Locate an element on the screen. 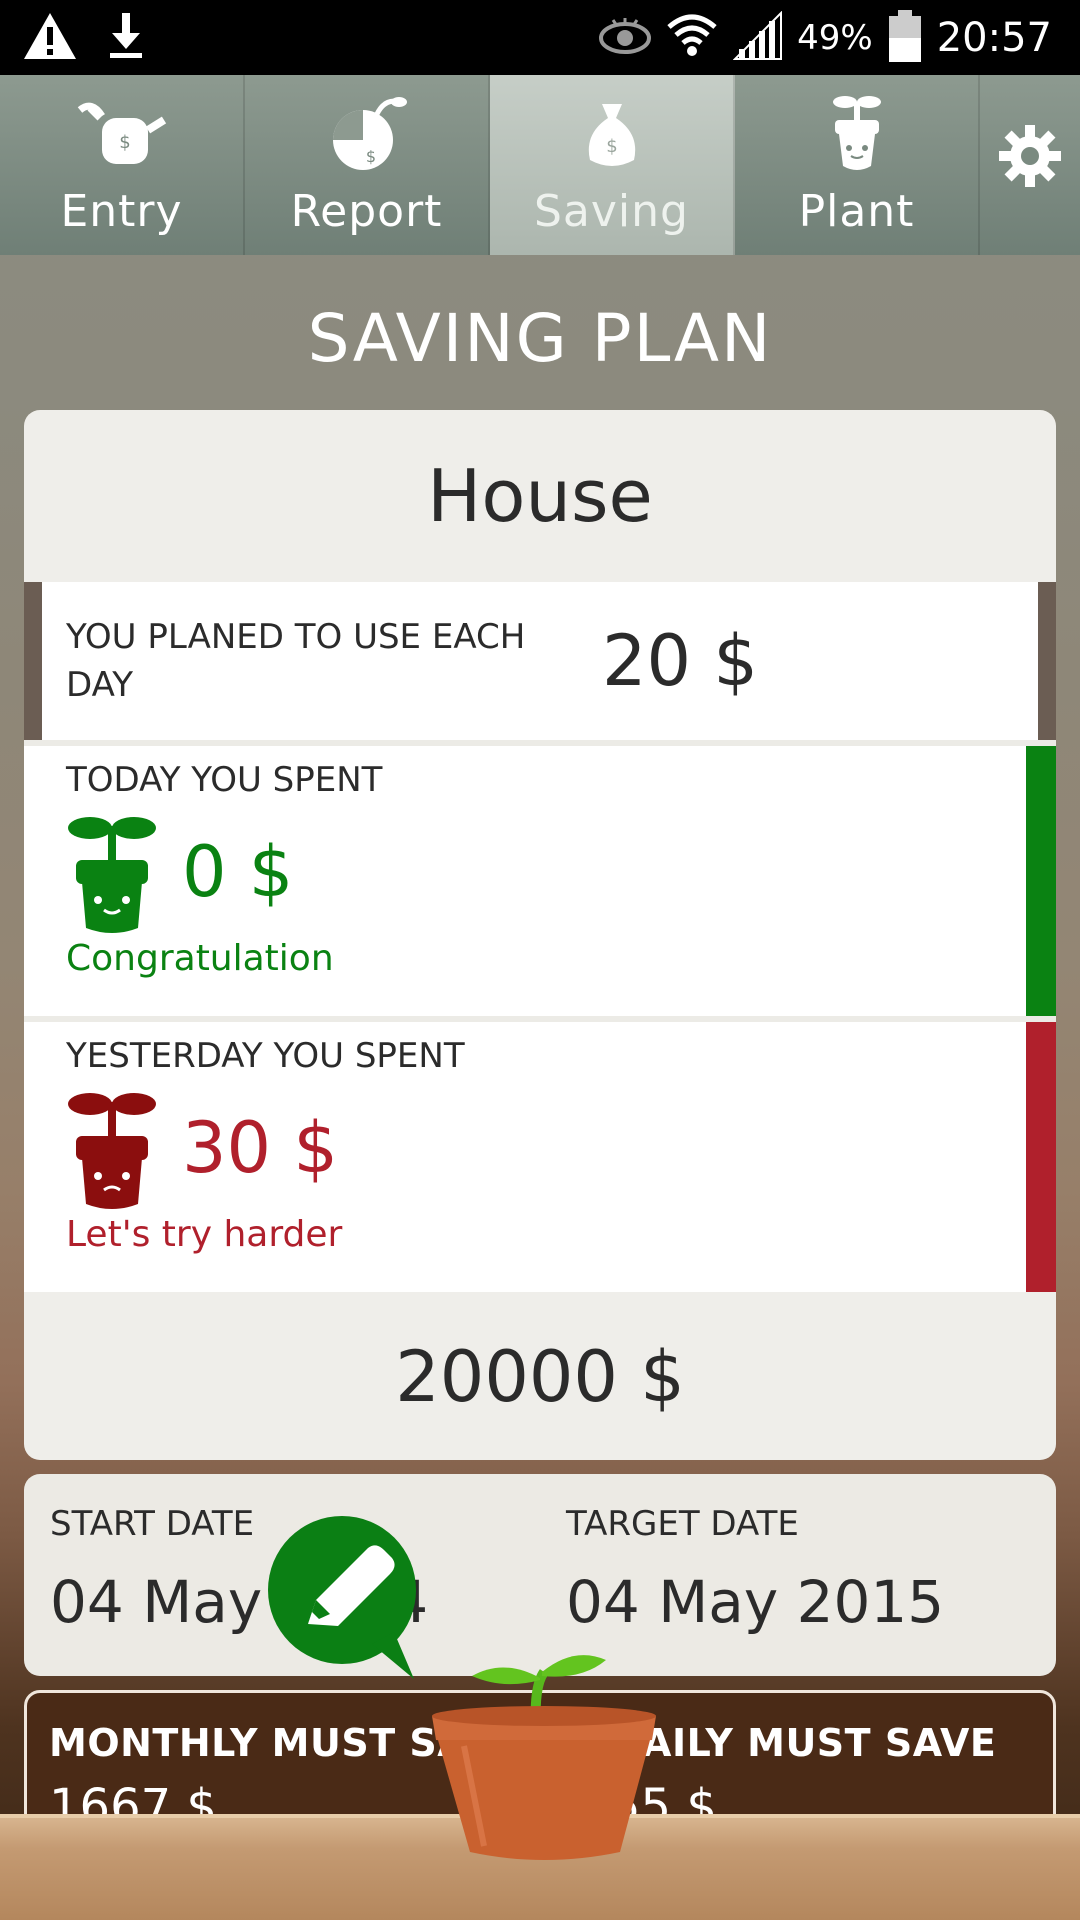  tab-plant-label: Plant is located at coordinates (856, 211).